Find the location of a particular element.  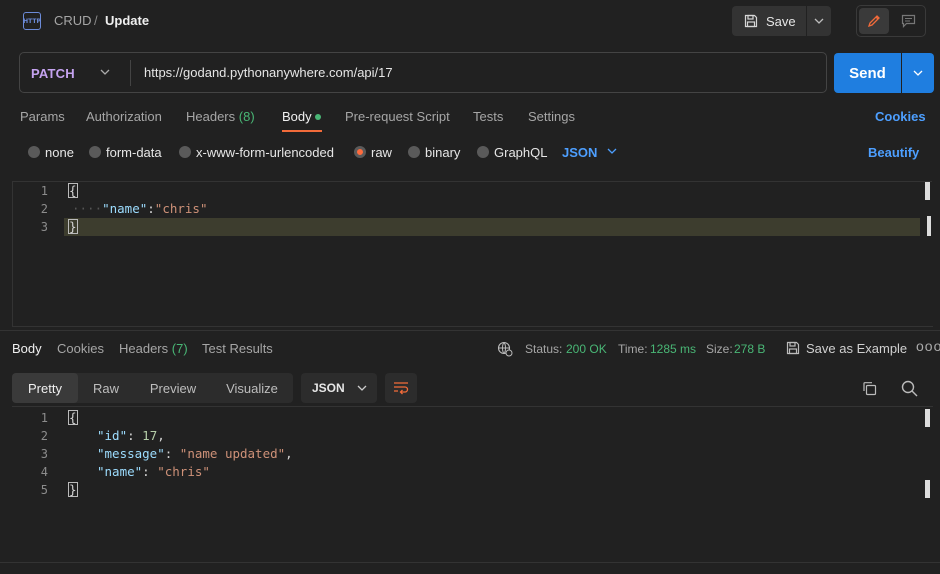

response-tab-cookies: Cookies is located at coordinates (80, 348).